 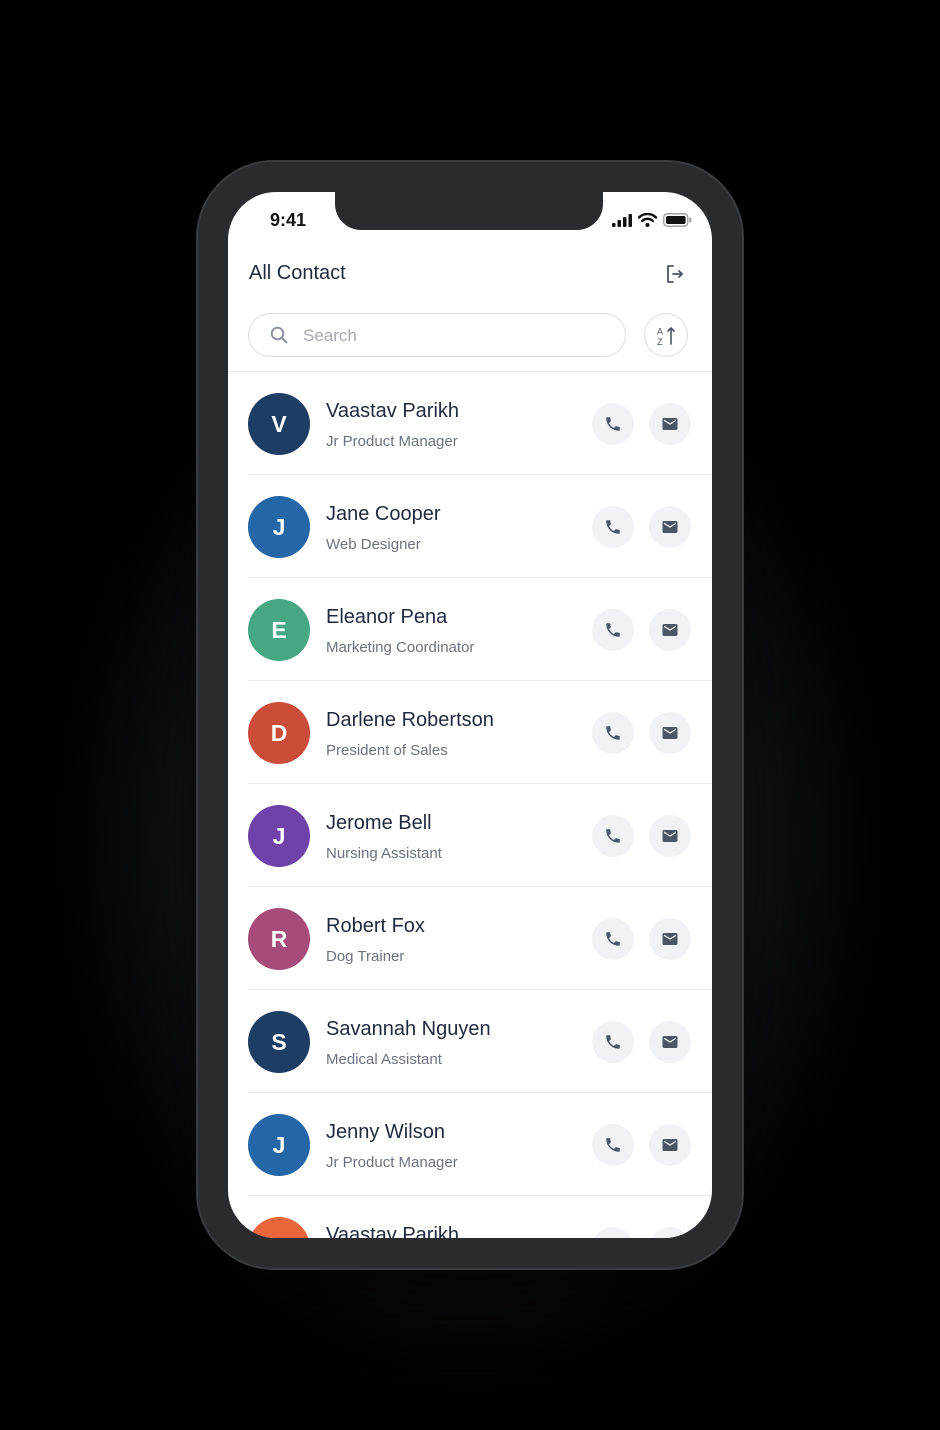 I want to click on sort-button: A Z, so click(x=666, y=335).